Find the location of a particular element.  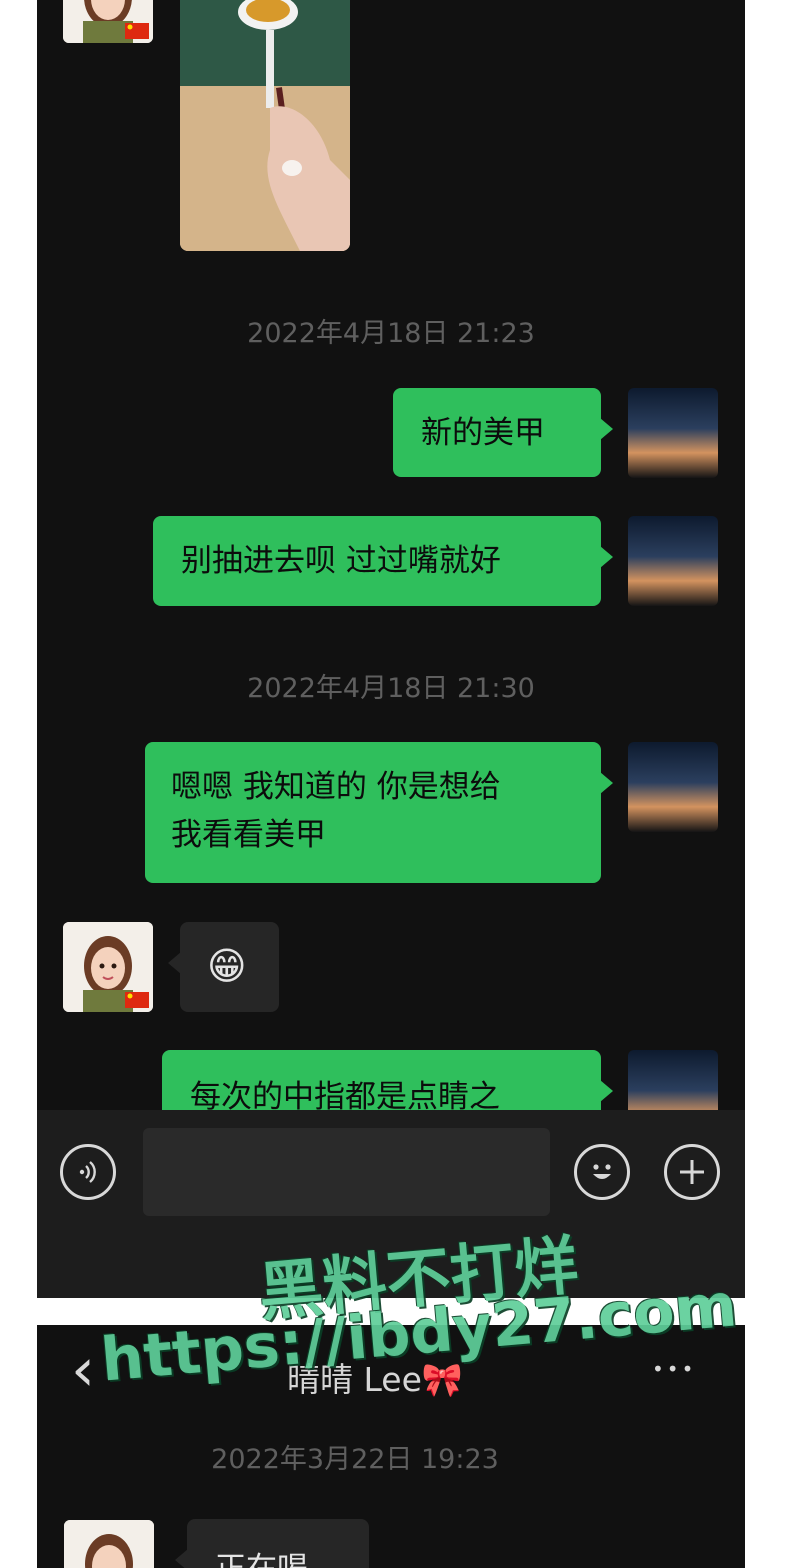

received-message-bubble: 正在喝 is located at coordinates (272, 1543).